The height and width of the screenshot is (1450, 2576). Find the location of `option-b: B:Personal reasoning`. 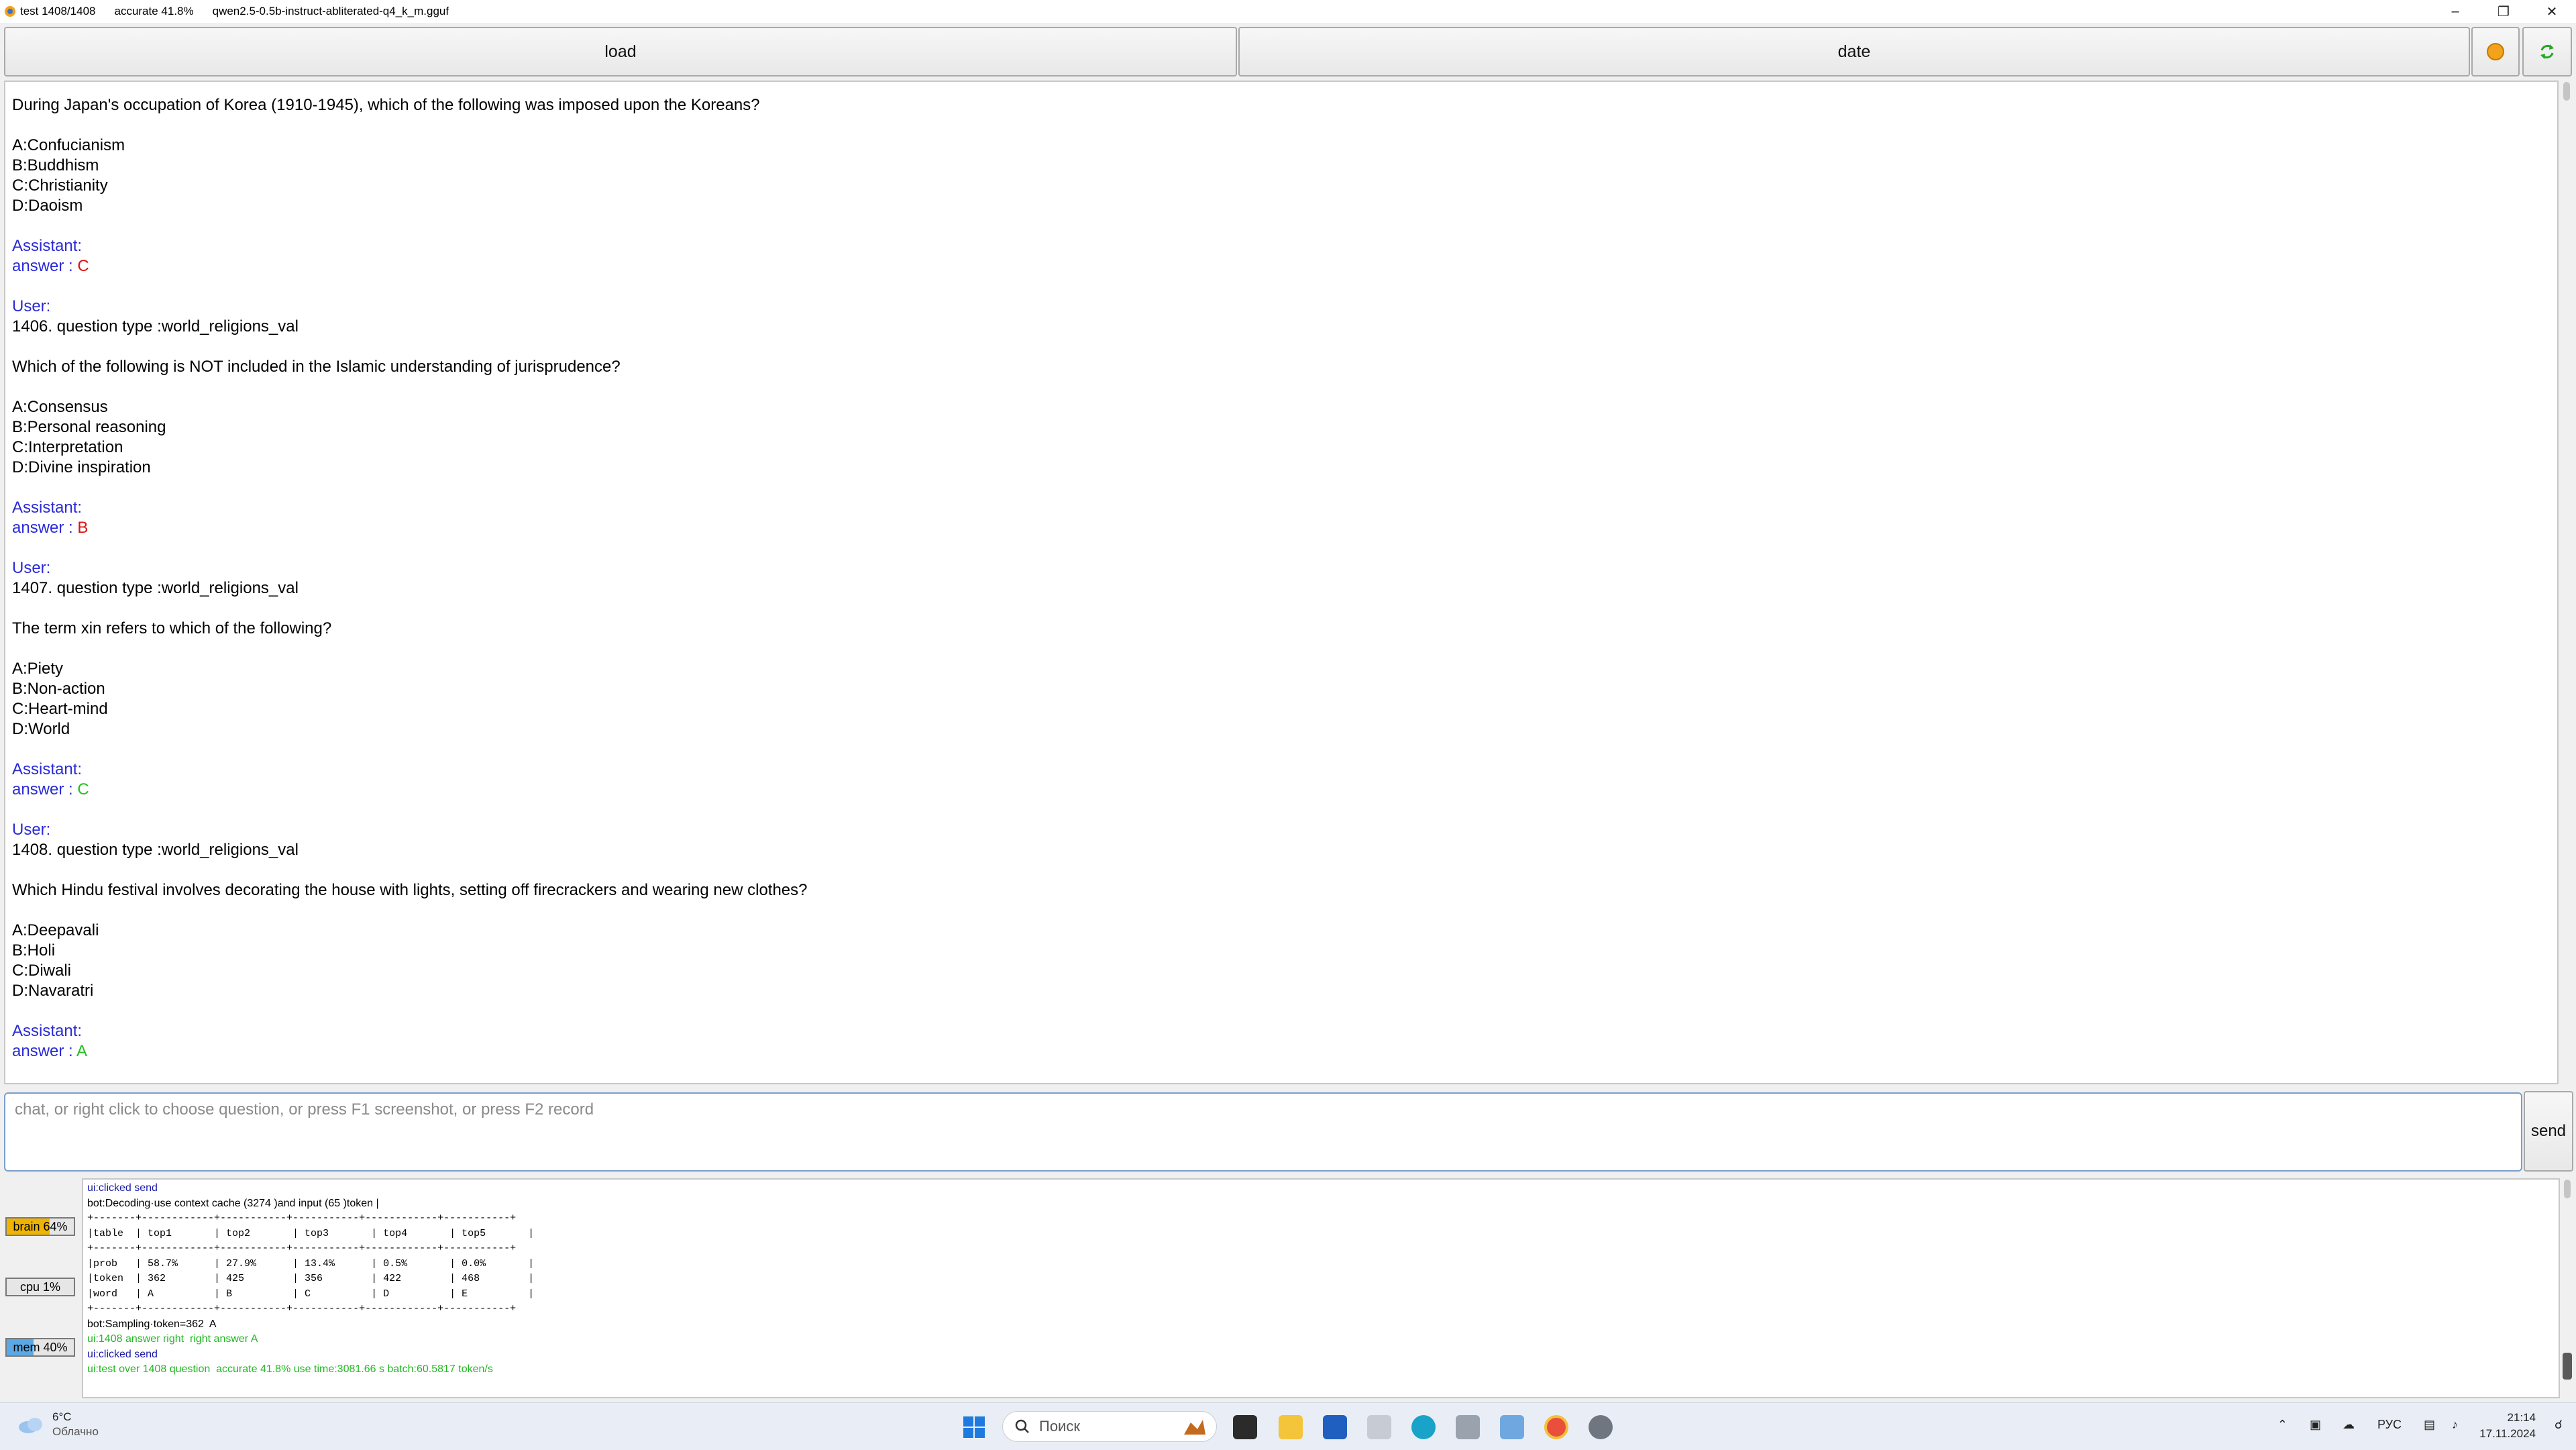

option-b: B:Personal reasoning is located at coordinates (89, 427).